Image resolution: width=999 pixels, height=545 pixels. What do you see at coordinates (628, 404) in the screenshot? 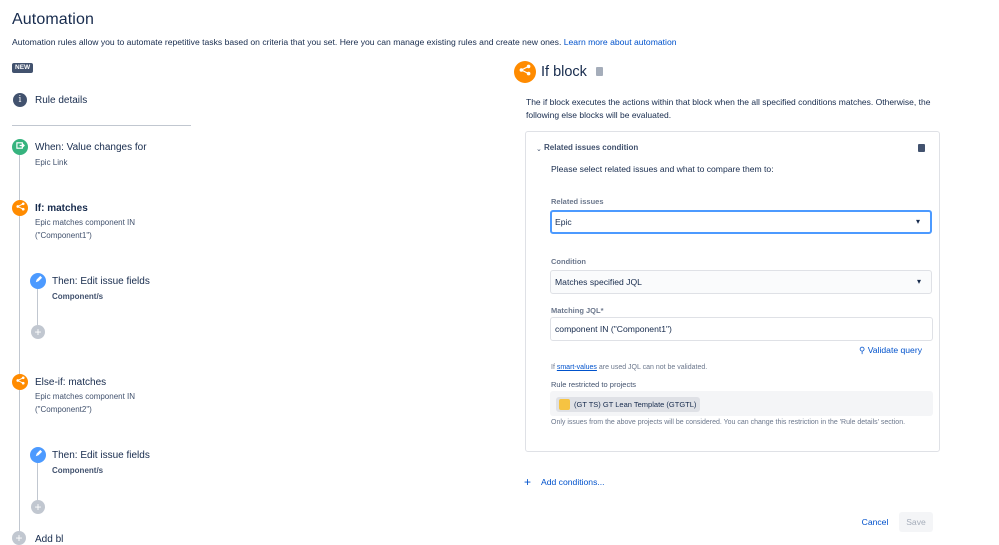
I see `project-chip: (GT TS) GT Lean Template (GTGTL)` at bounding box center [628, 404].